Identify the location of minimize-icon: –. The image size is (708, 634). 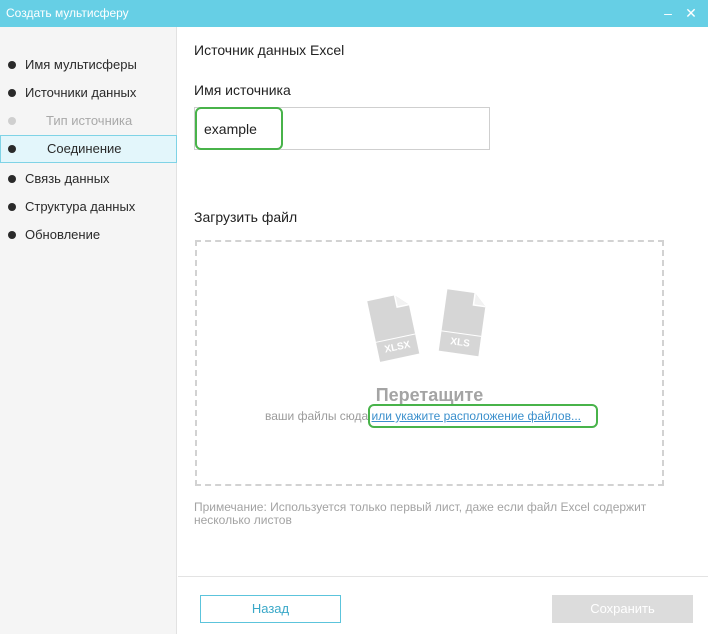
(668, 13).